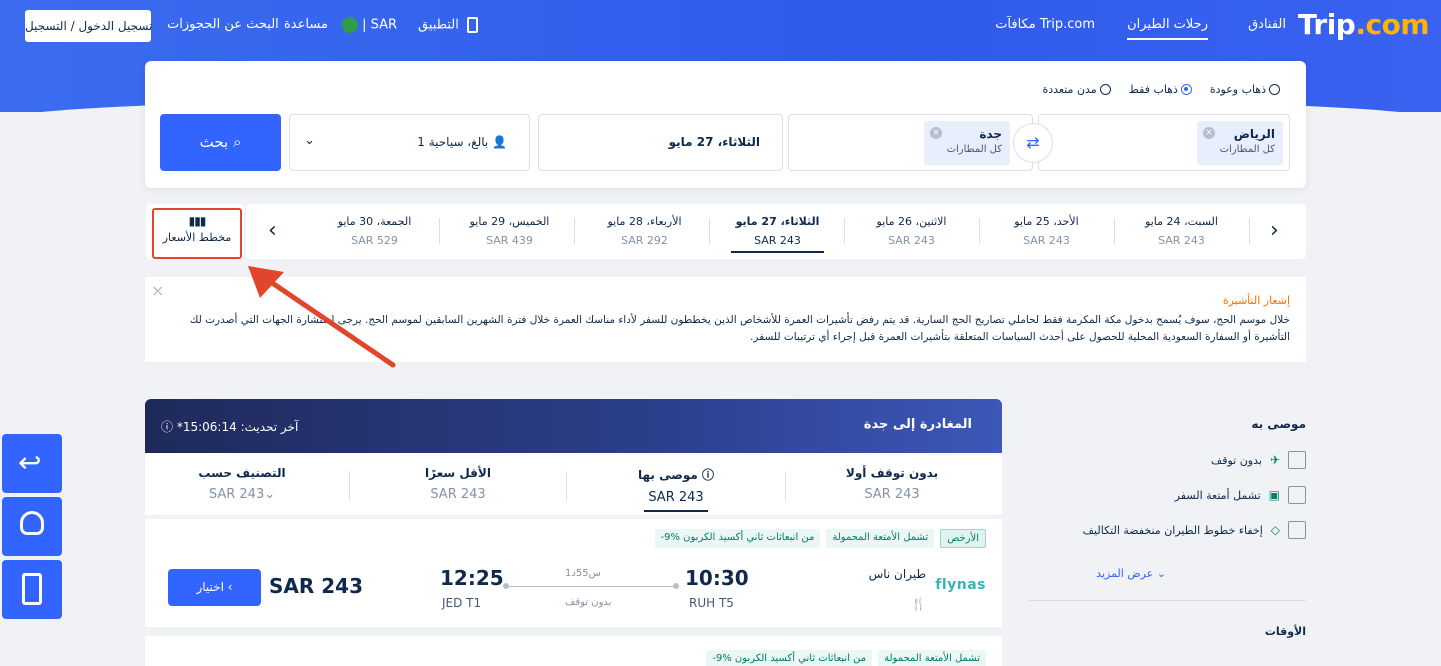 The height and width of the screenshot is (666, 1441). Describe the element at coordinates (458, 484) in the screenshot. I see `sort-cheapest: الأقل سعرًا SAR 243` at that location.